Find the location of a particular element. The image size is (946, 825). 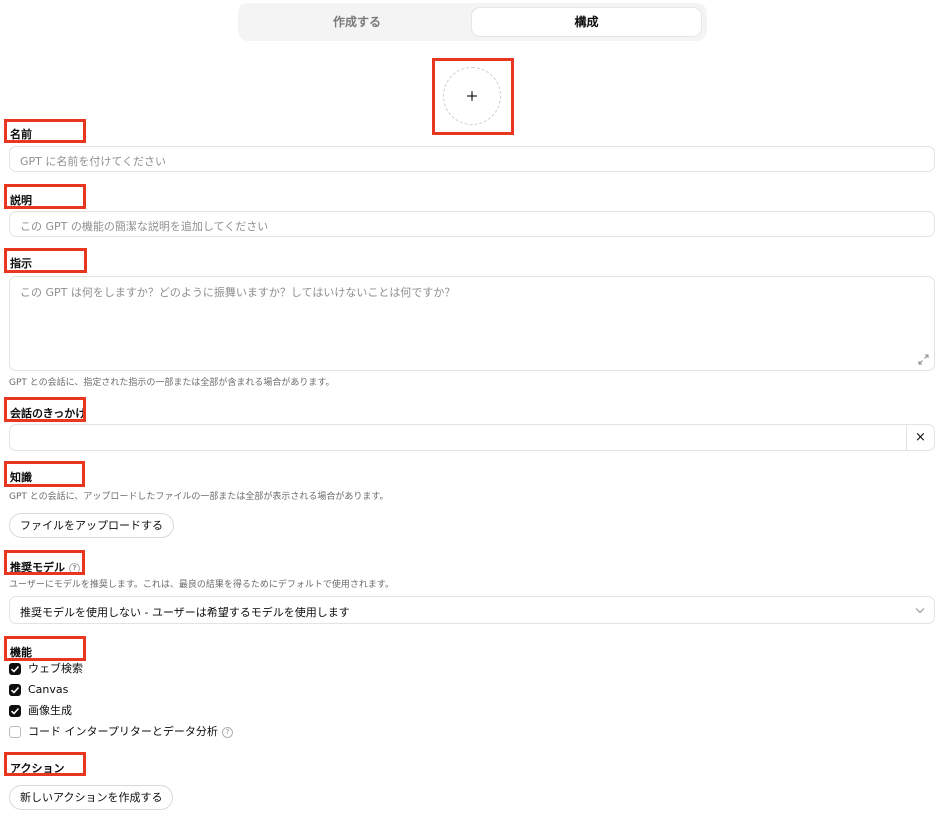

upload-files-button: ファイルをアップロードする is located at coordinates (91, 525).